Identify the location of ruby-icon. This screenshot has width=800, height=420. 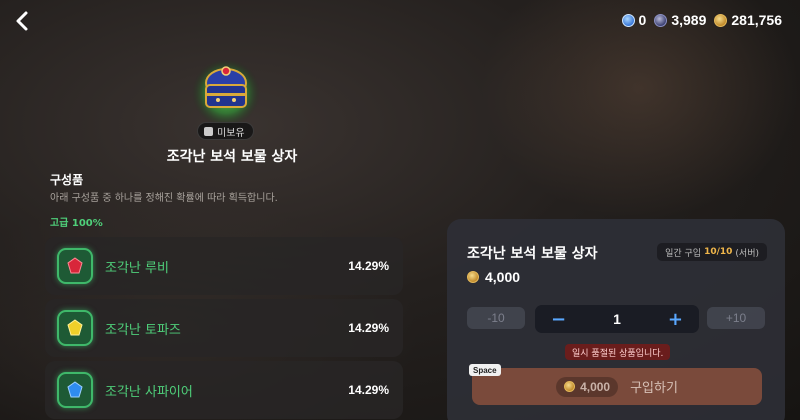
(75, 266).